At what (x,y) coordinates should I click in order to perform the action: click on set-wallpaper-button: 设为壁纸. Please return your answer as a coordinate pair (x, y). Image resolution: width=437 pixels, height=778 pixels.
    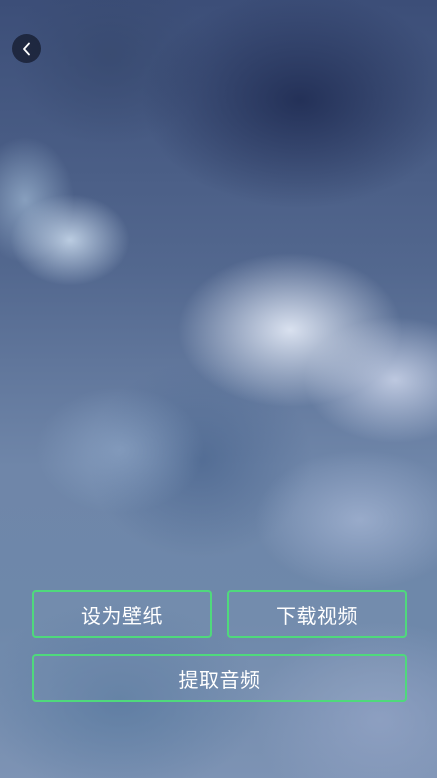
    Looking at the image, I should click on (122, 614).